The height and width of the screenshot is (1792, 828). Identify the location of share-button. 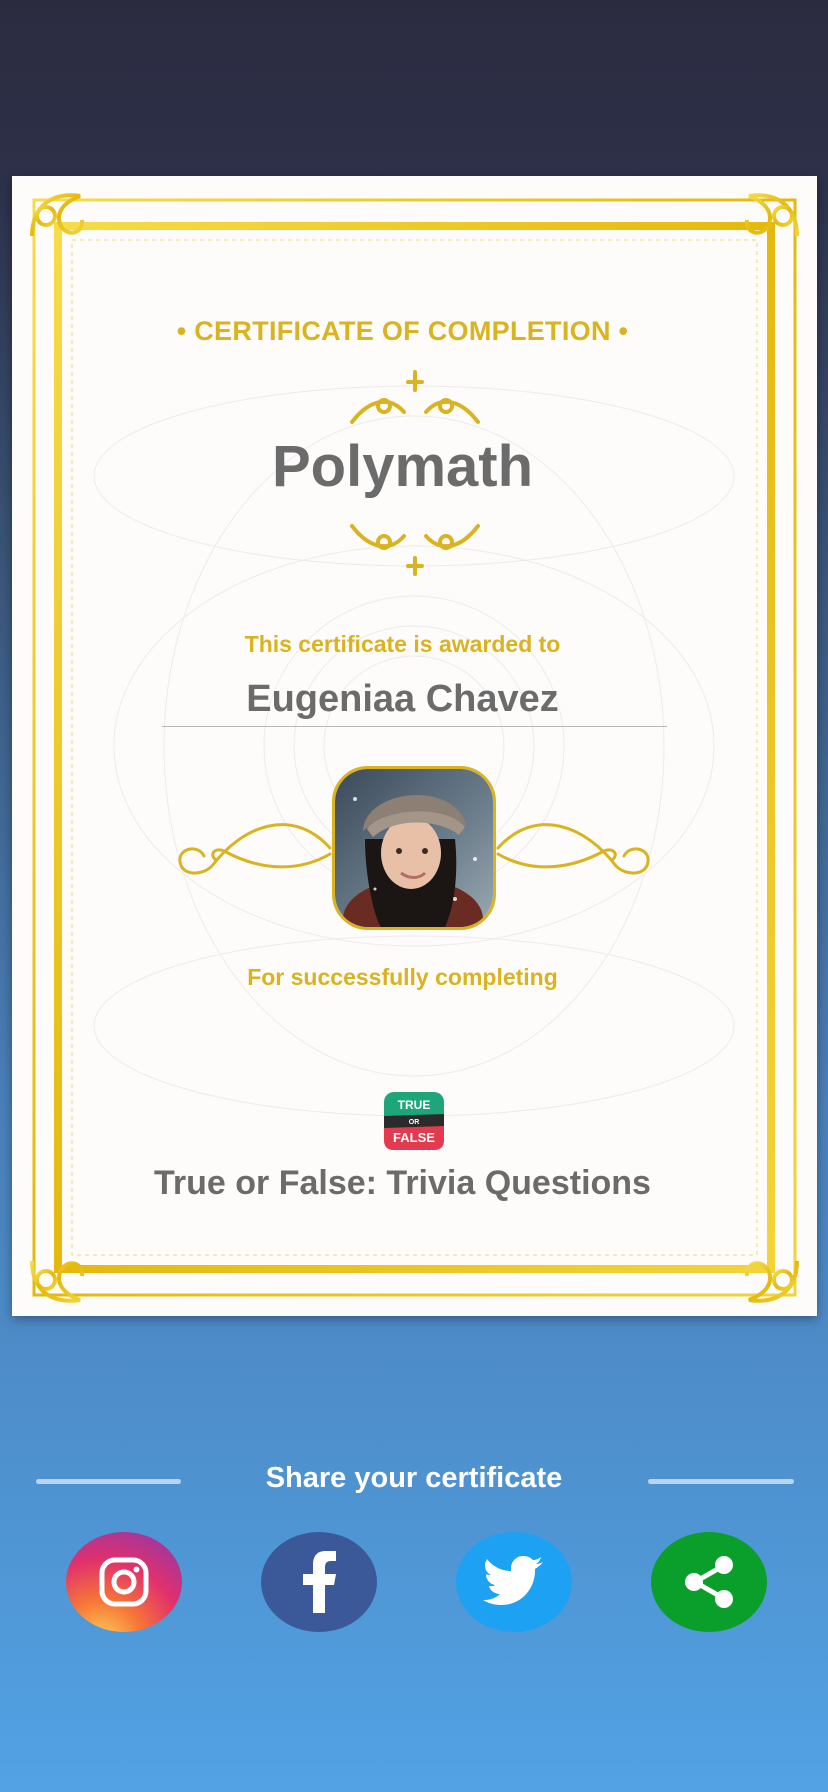
(709, 1582).